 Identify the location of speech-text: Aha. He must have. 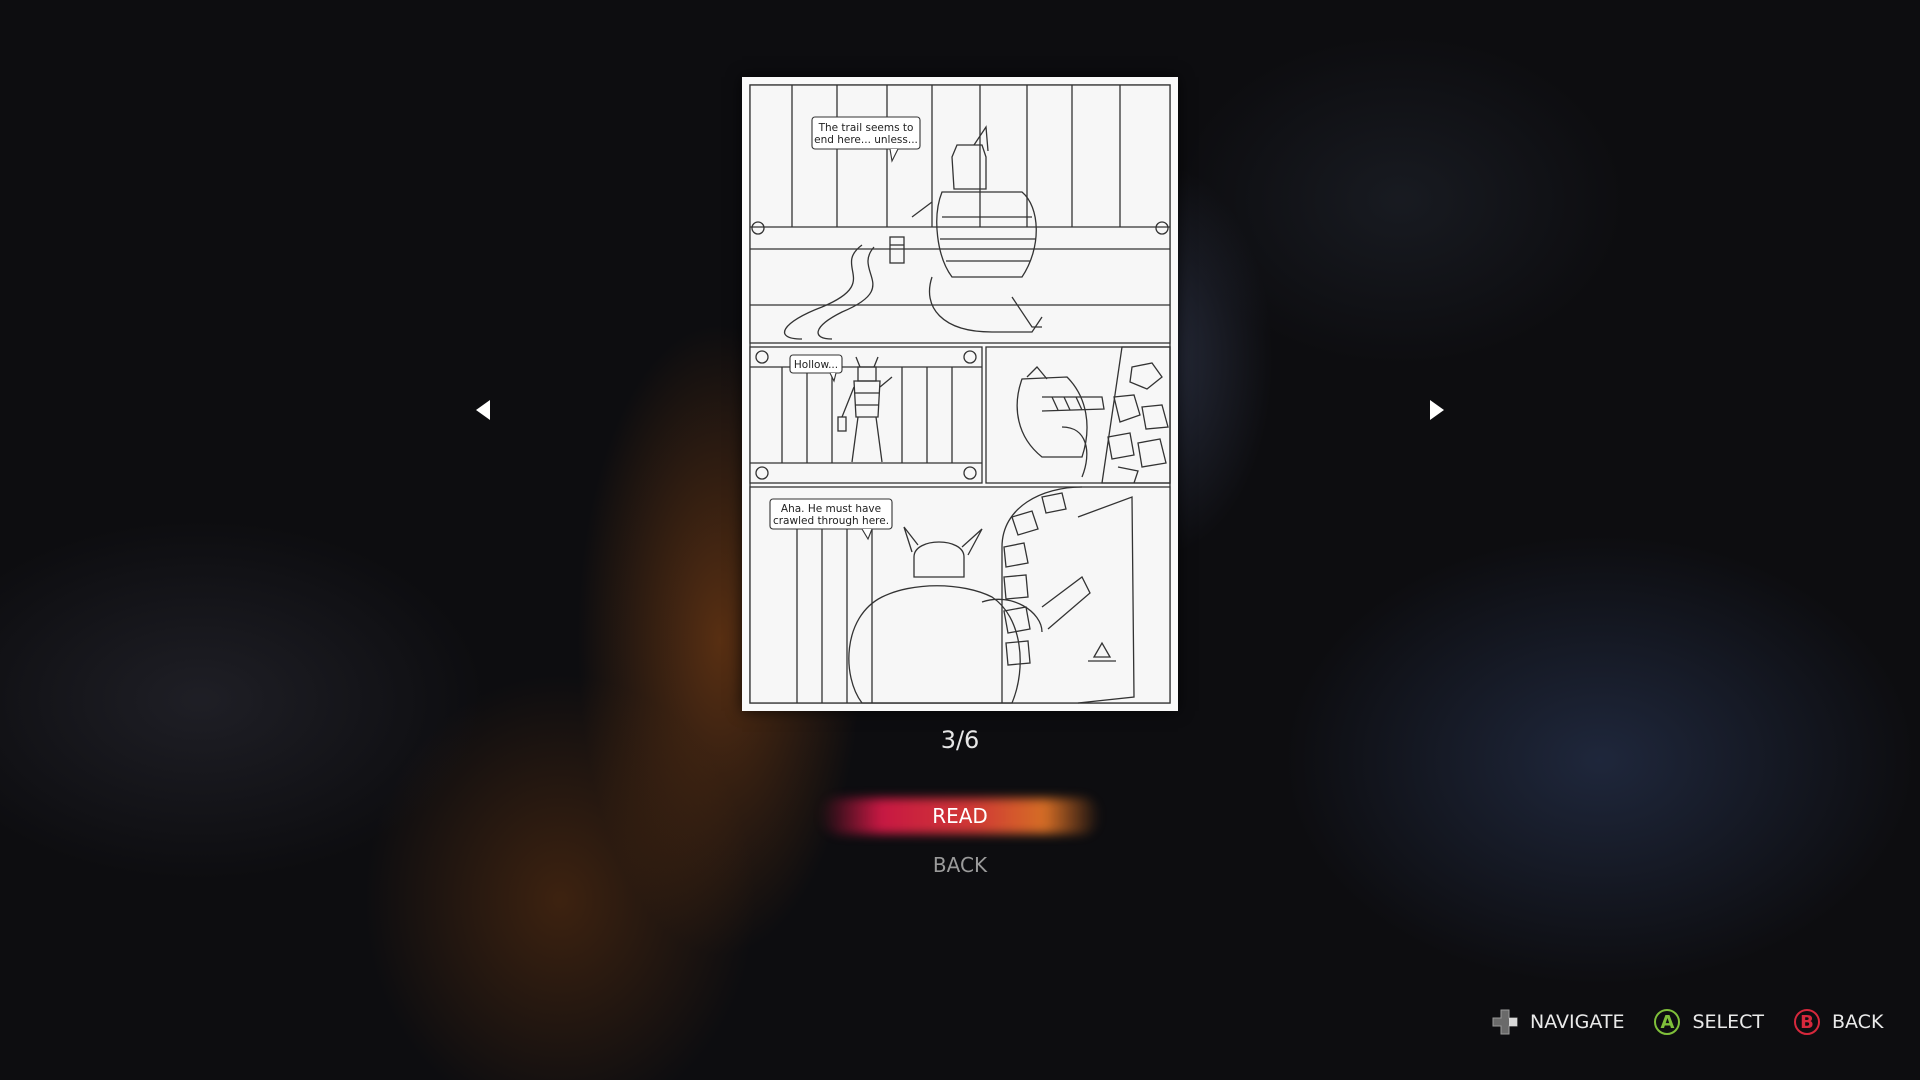
(831, 509).